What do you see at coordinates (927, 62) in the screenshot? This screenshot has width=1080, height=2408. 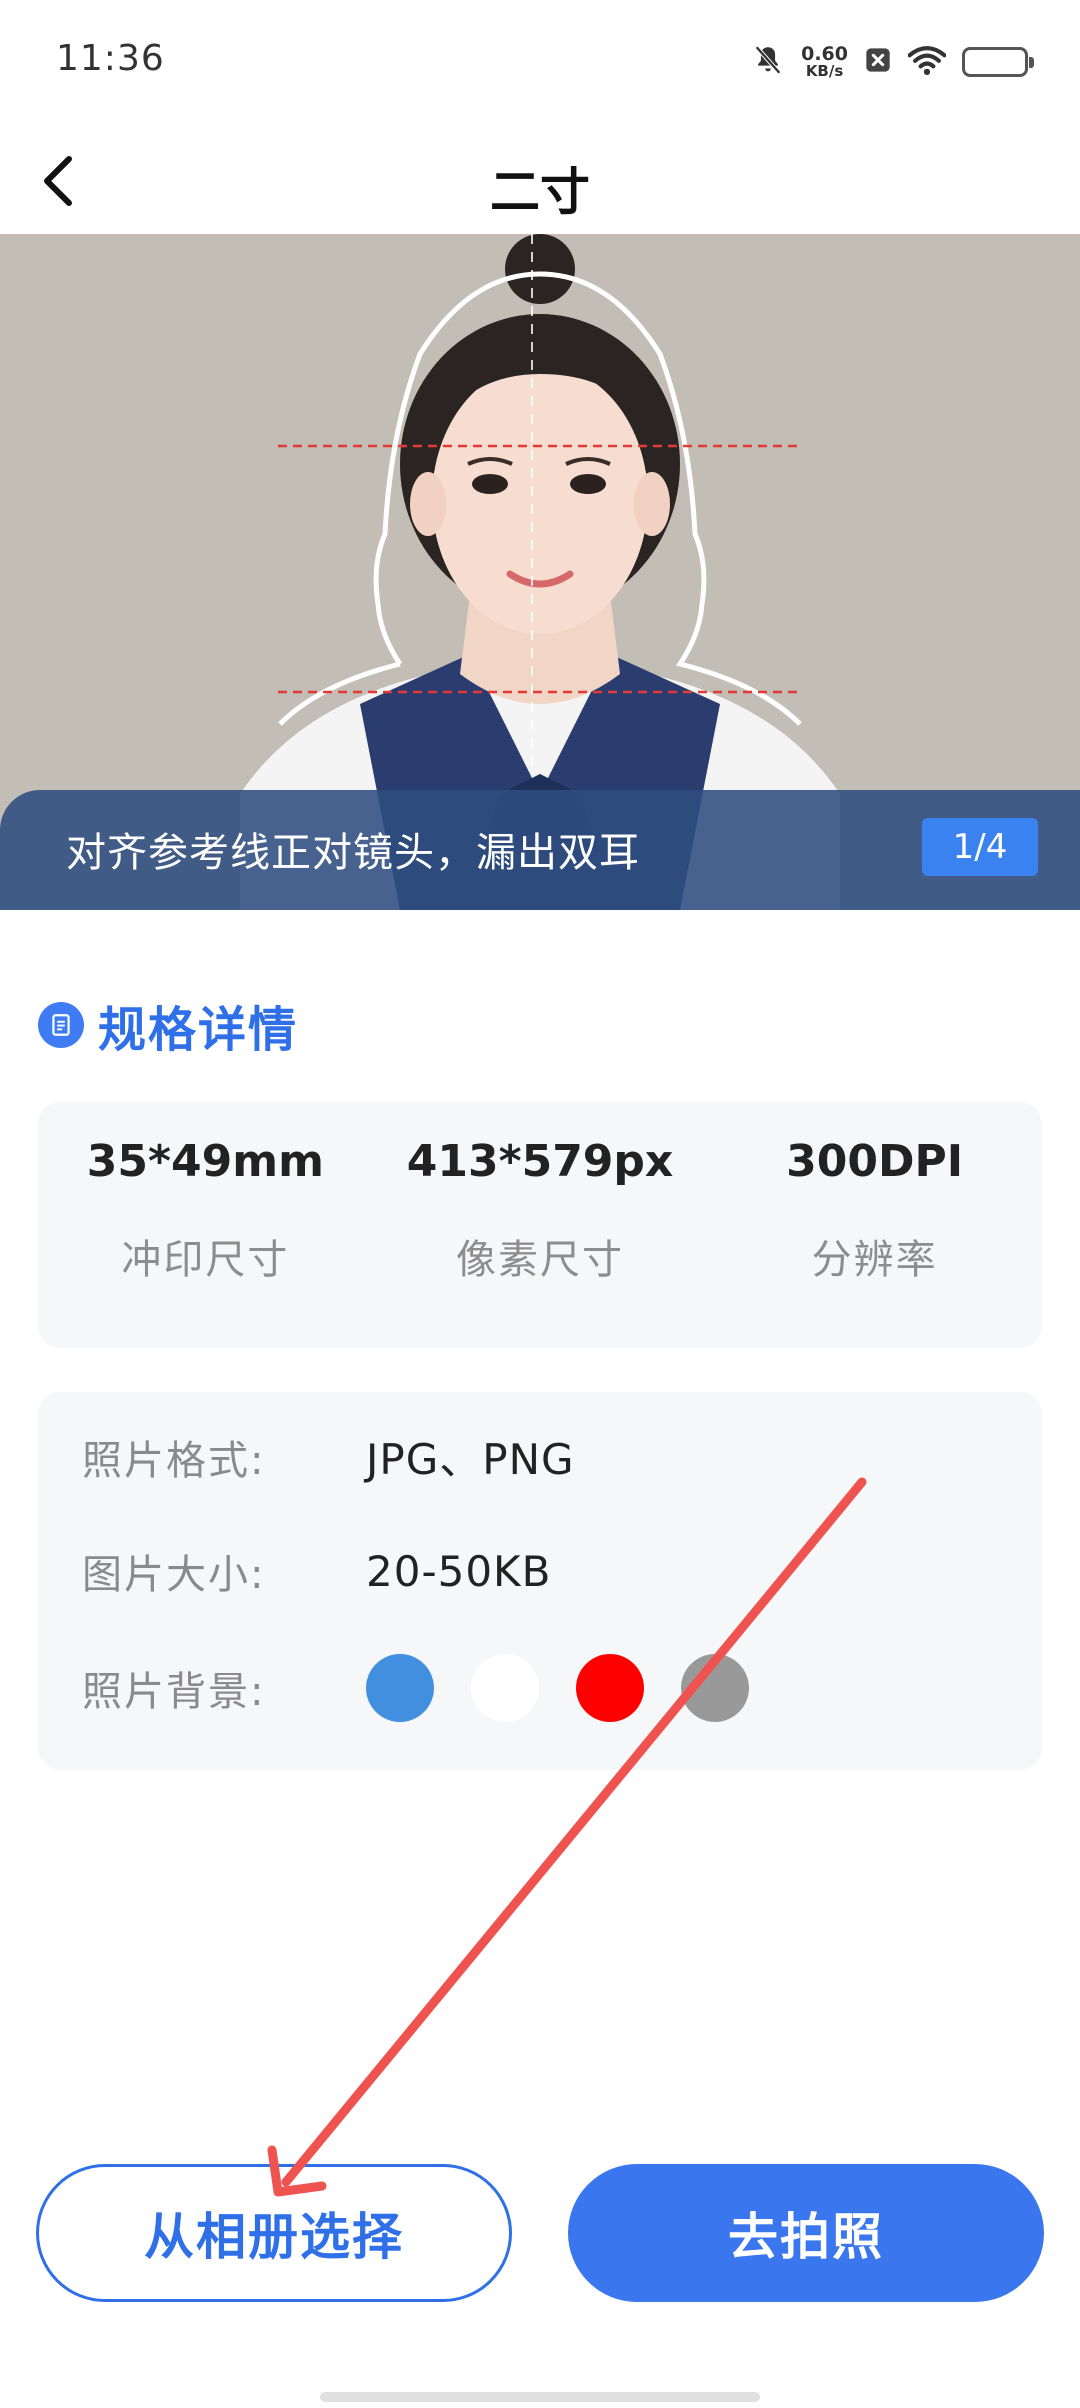 I see `wifi-icon` at bounding box center [927, 62].